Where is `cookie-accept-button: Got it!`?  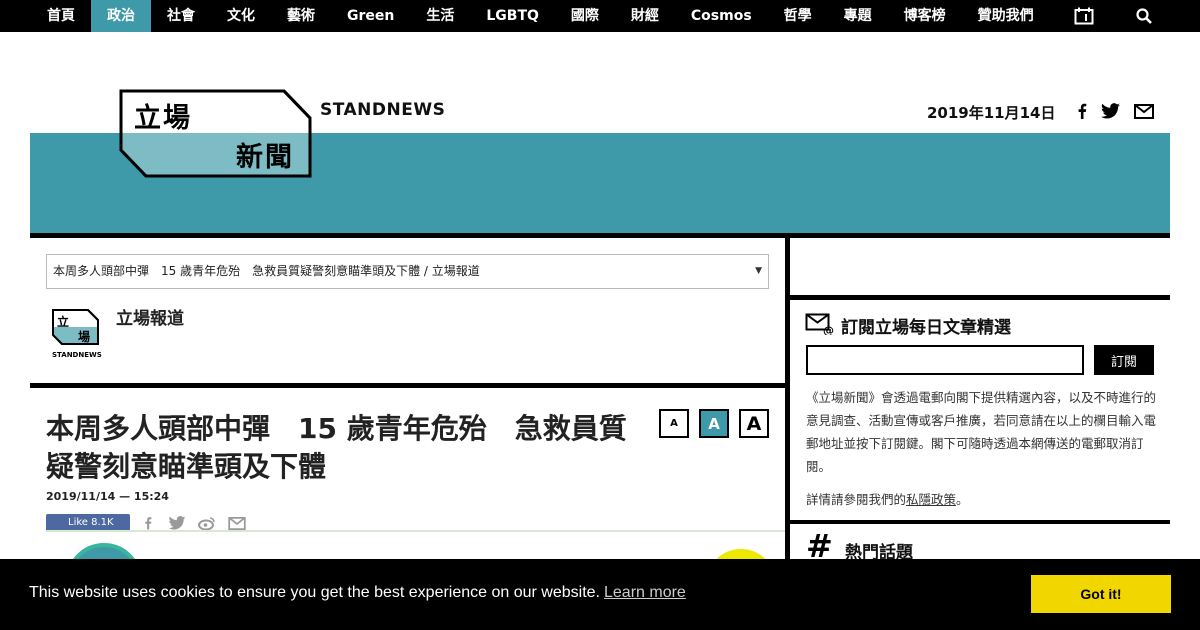 cookie-accept-button: Got it! is located at coordinates (1101, 594).